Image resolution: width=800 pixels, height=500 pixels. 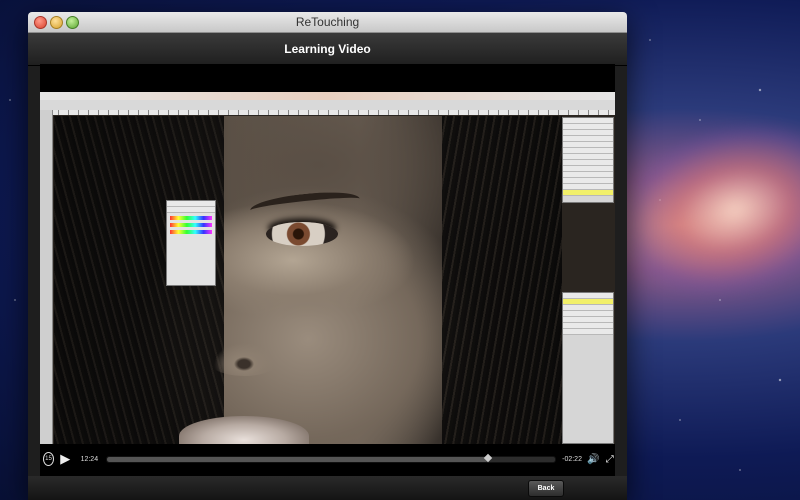 What do you see at coordinates (701, 210) in the screenshot?
I see `desktop-nebula` at bounding box center [701, 210].